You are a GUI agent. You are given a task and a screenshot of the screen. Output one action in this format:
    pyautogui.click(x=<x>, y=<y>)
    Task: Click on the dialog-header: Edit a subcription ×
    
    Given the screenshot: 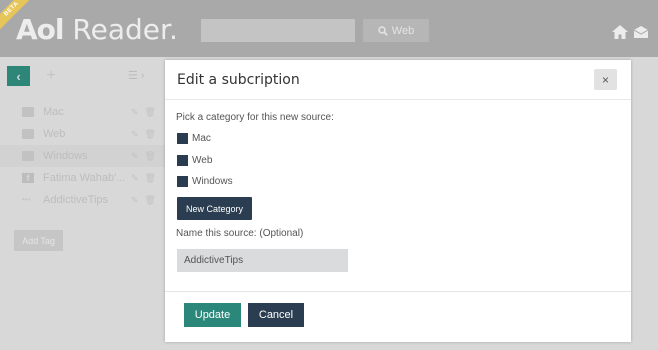 What is the action you would take?
    pyautogui.click(x=398, y=80)
    